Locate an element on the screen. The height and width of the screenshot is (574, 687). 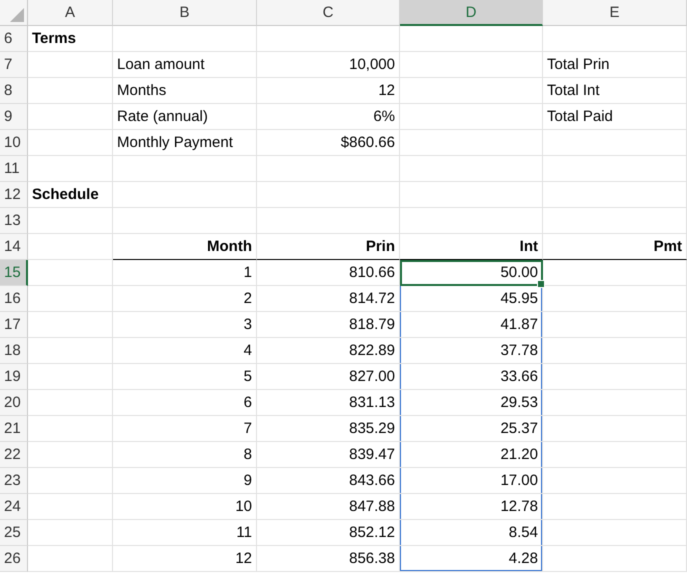
table-cell: 21.20 is located at coordinates (471, 455).